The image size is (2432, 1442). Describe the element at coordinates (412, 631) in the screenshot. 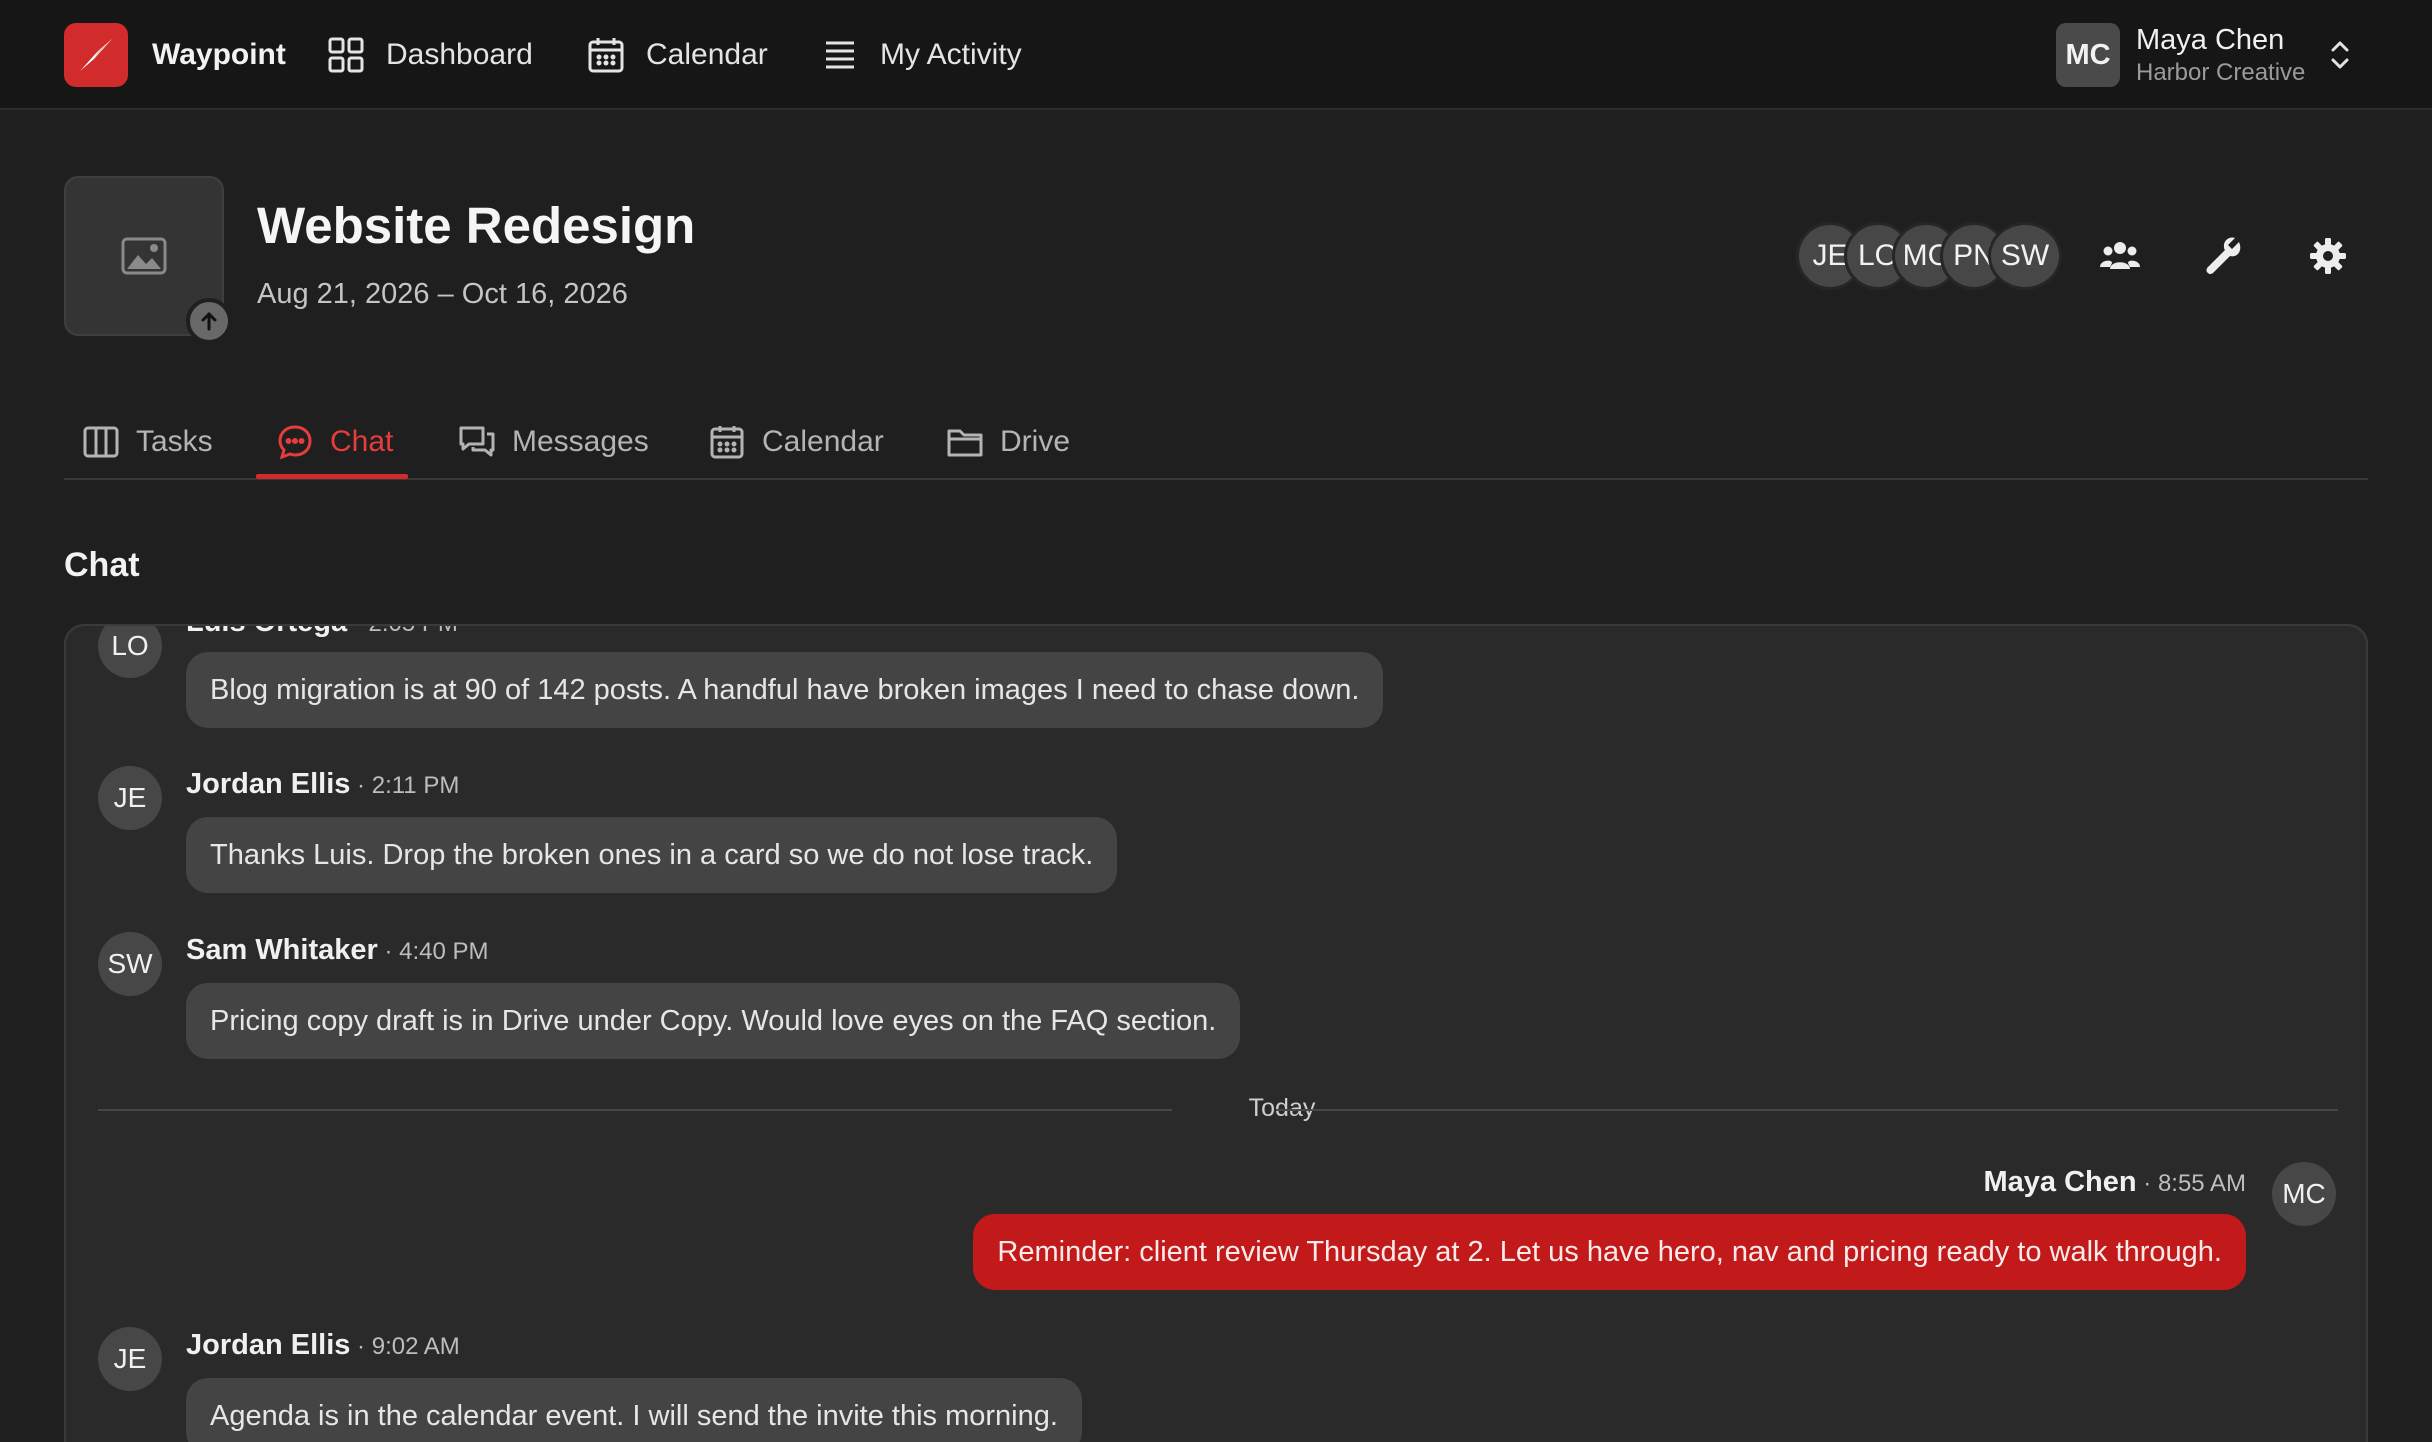

I see `message-time: 2:05 PM` at that location.